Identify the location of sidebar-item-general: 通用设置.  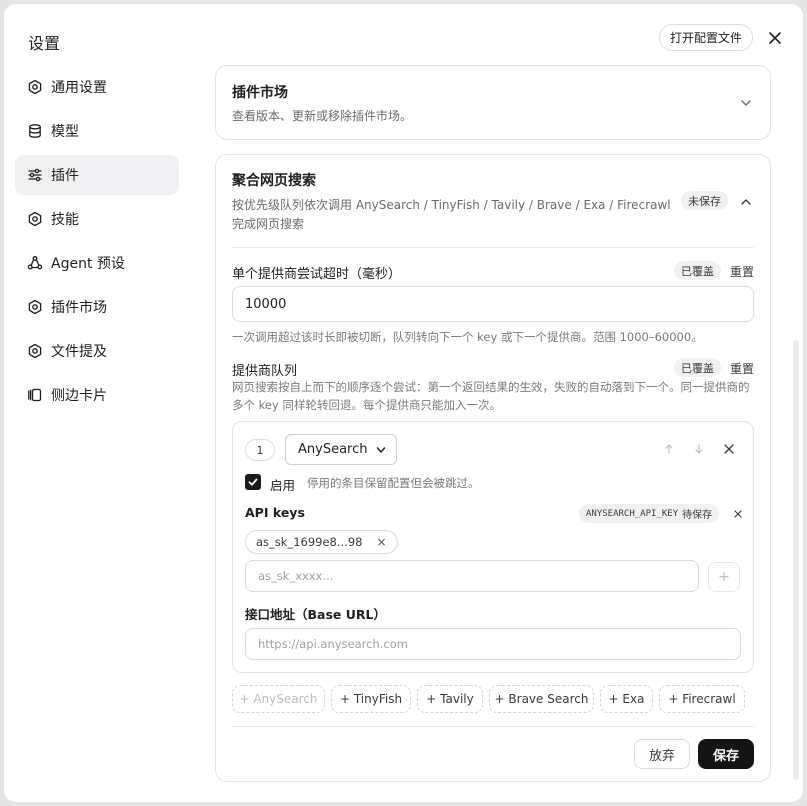
(97, 87).